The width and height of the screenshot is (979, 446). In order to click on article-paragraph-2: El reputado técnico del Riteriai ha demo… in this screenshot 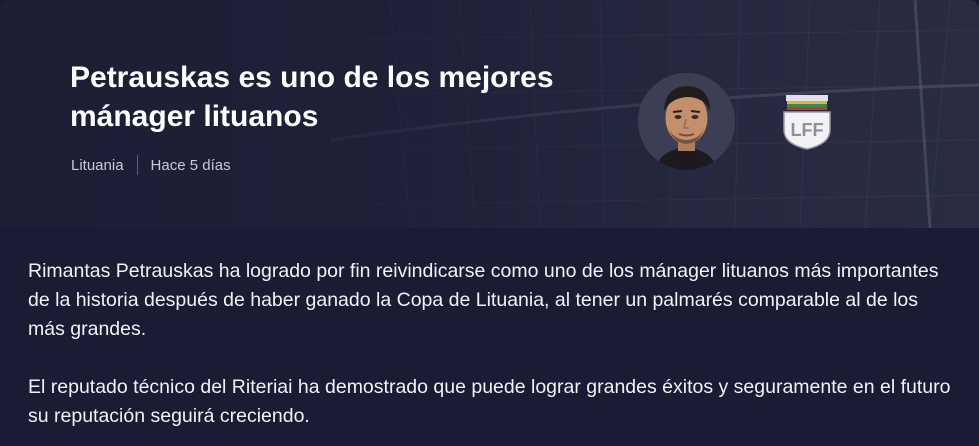, I will do `click(489, 401)`.